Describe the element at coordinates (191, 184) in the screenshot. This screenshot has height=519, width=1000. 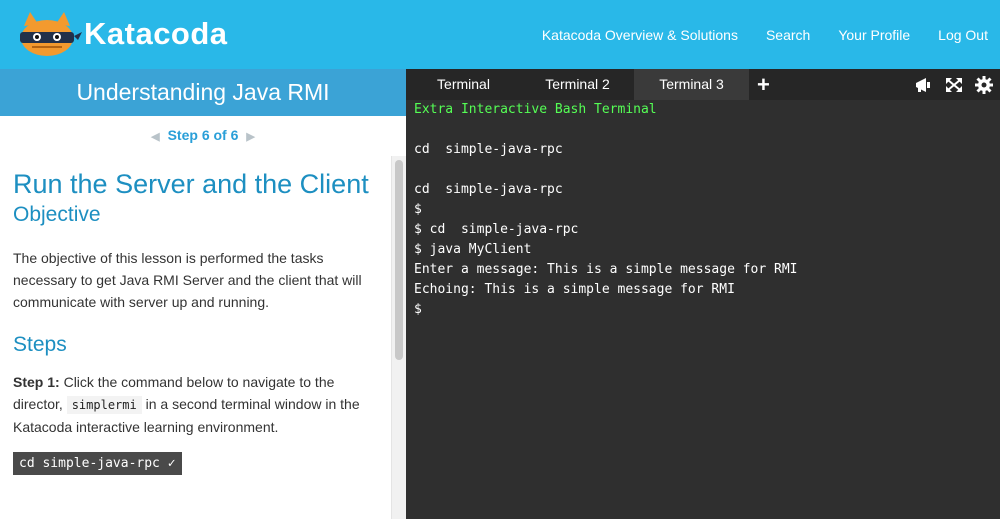
I see `step-title: Run the Server and the Client` at that location.